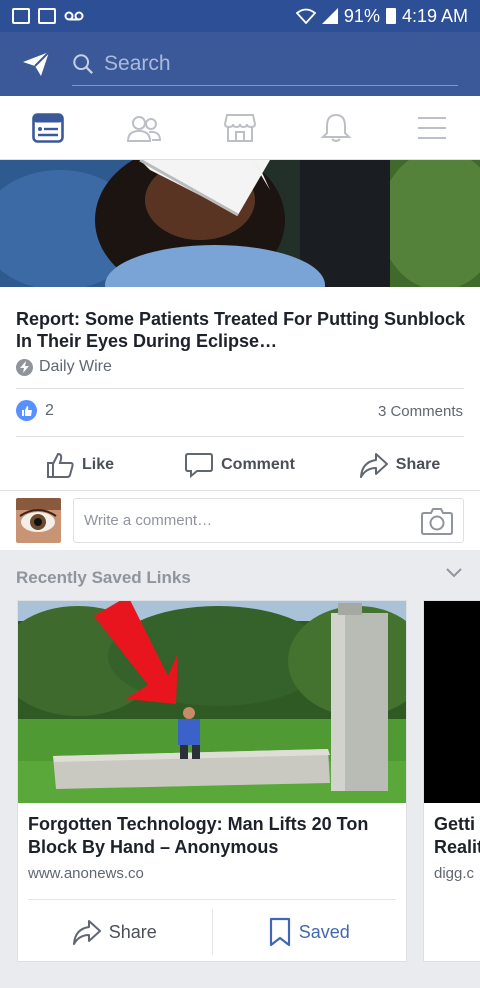  I want to click on avatar, so click(38, 520).